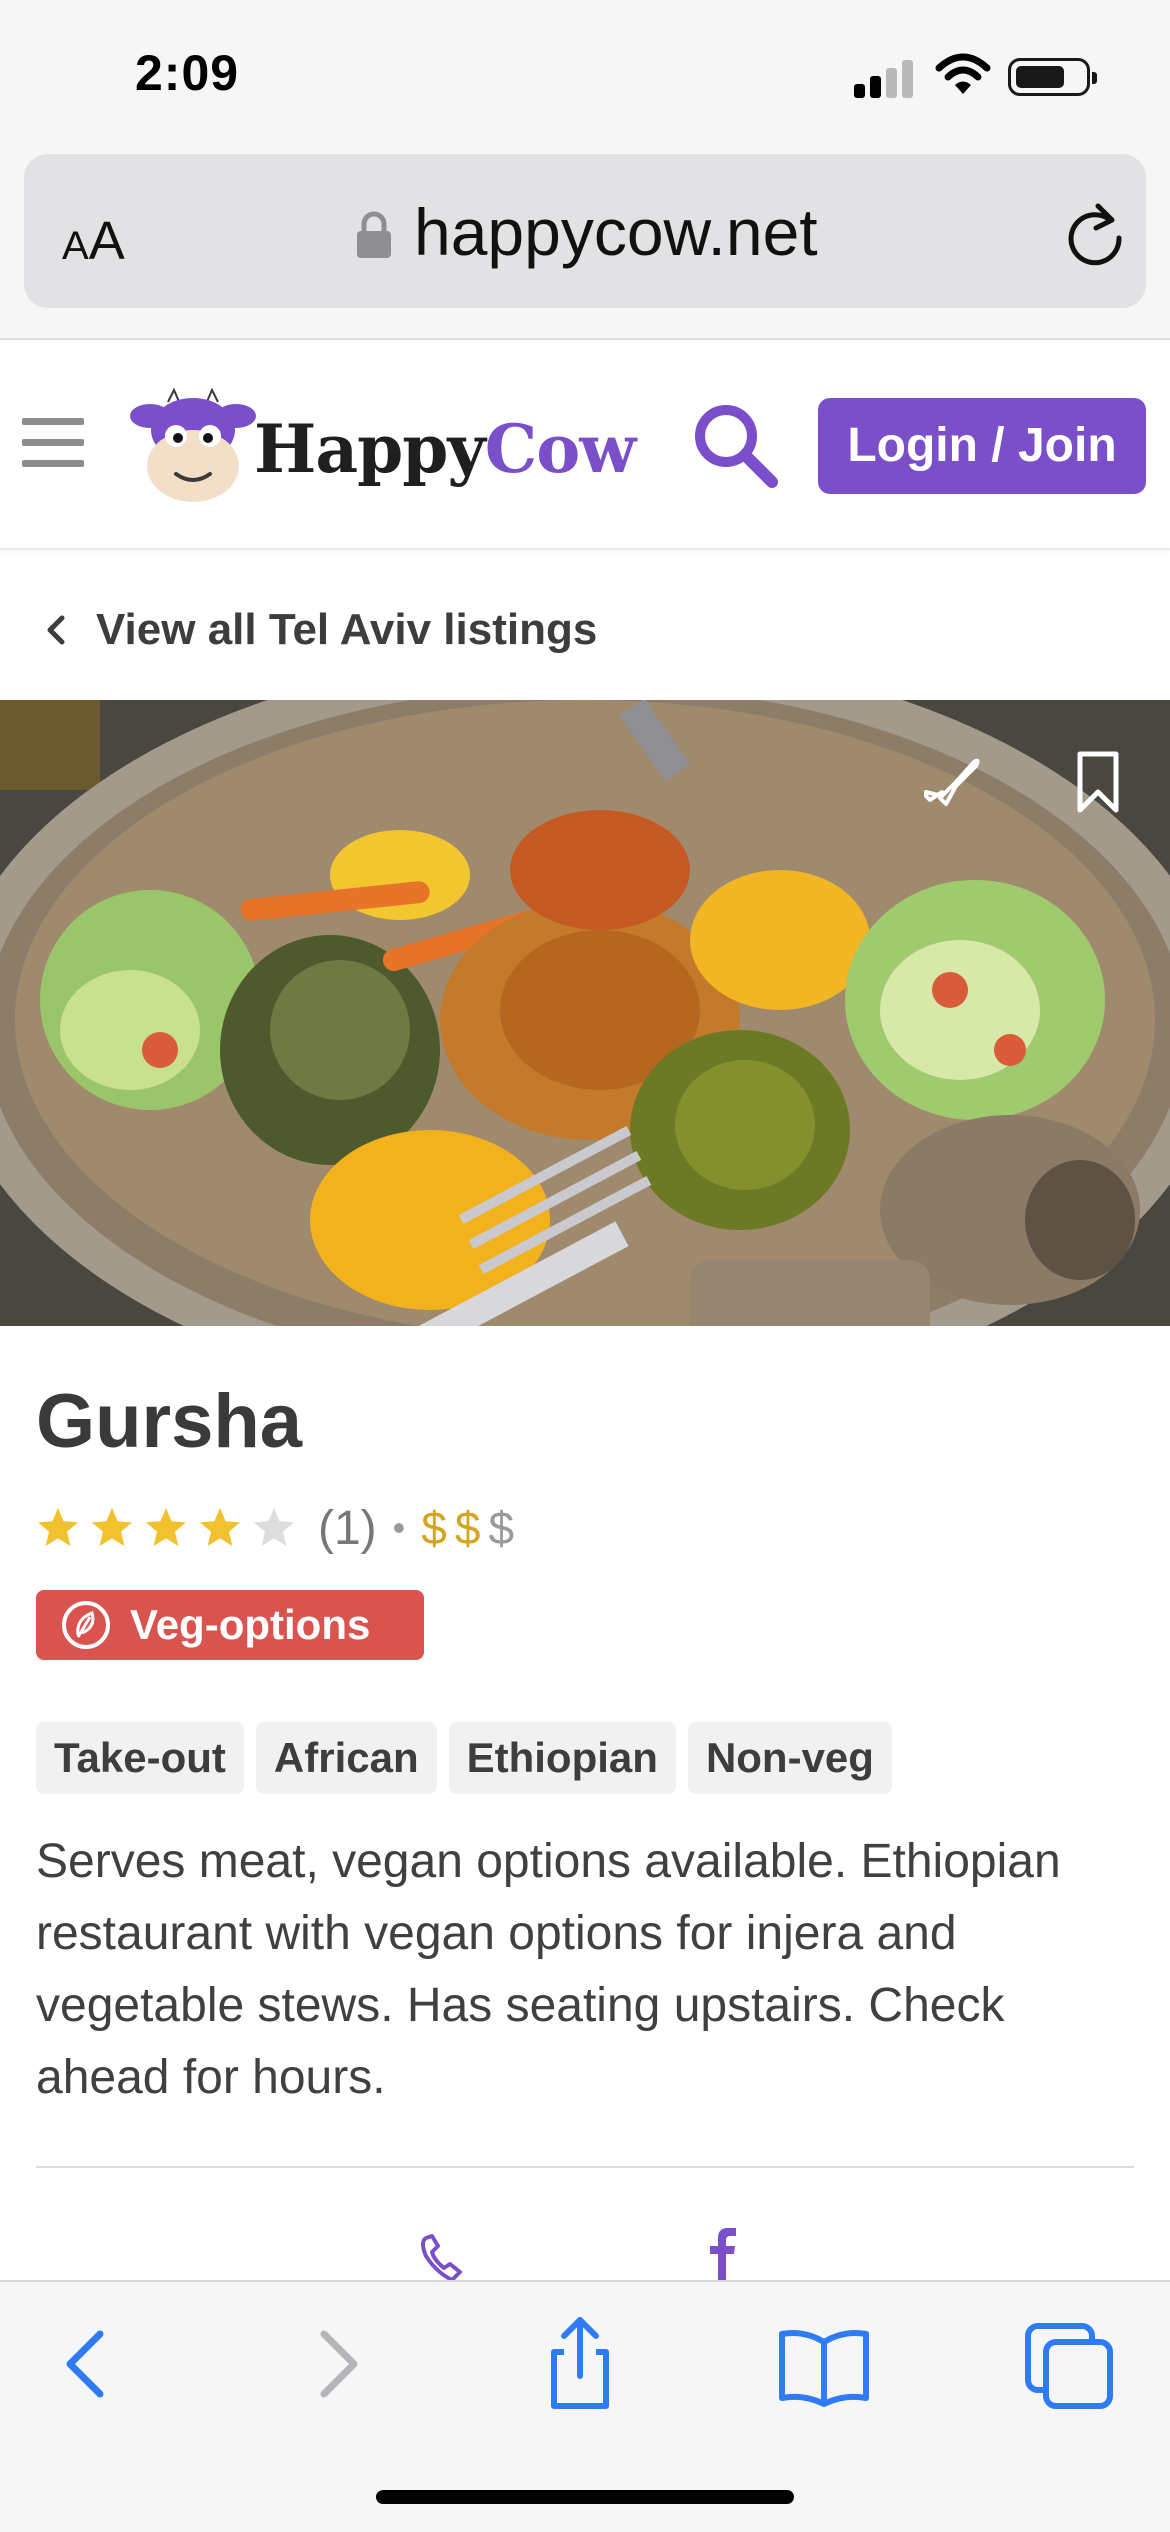 The width and height of the screenshot is (1170, 2532). Describe the element at coordinates (187, 73) in the screenshot. I see `status-time: 2:09` at that location.